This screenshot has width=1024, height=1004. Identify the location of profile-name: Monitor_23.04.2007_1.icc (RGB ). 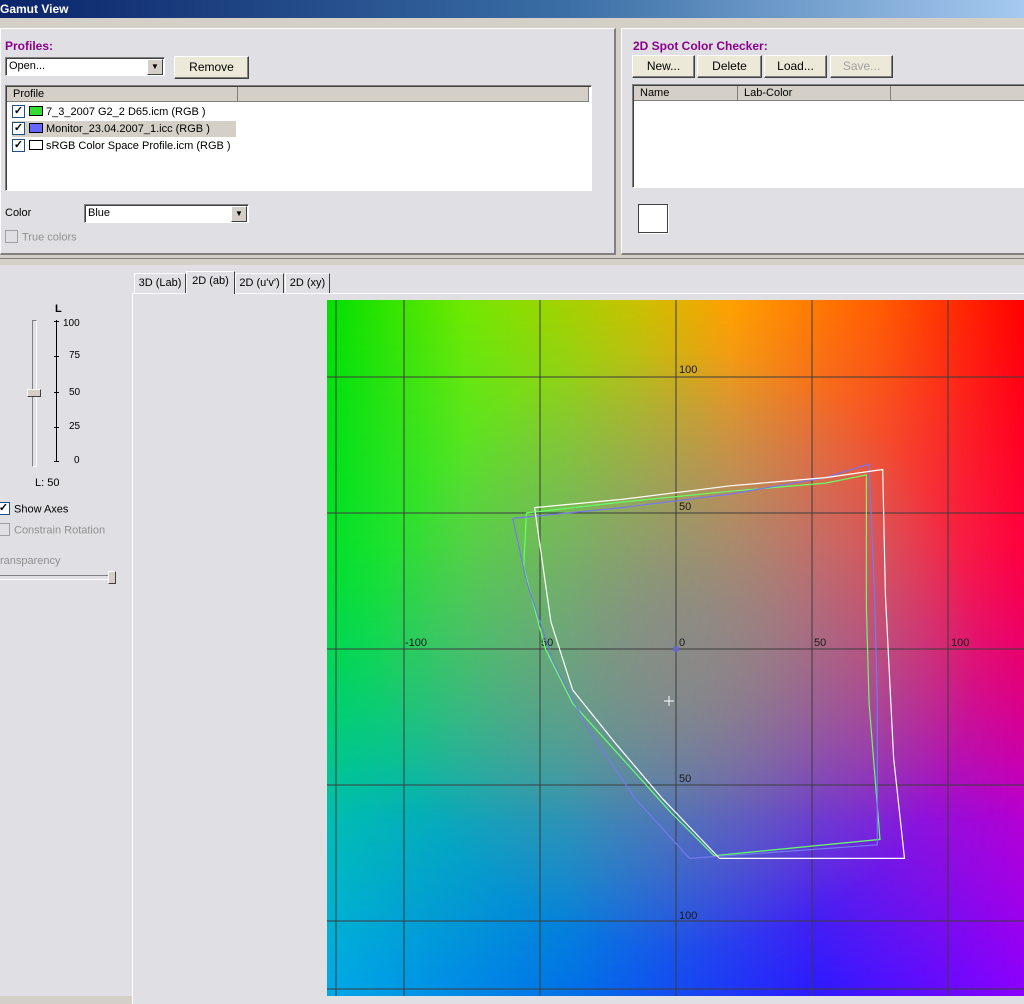
(128, 129).